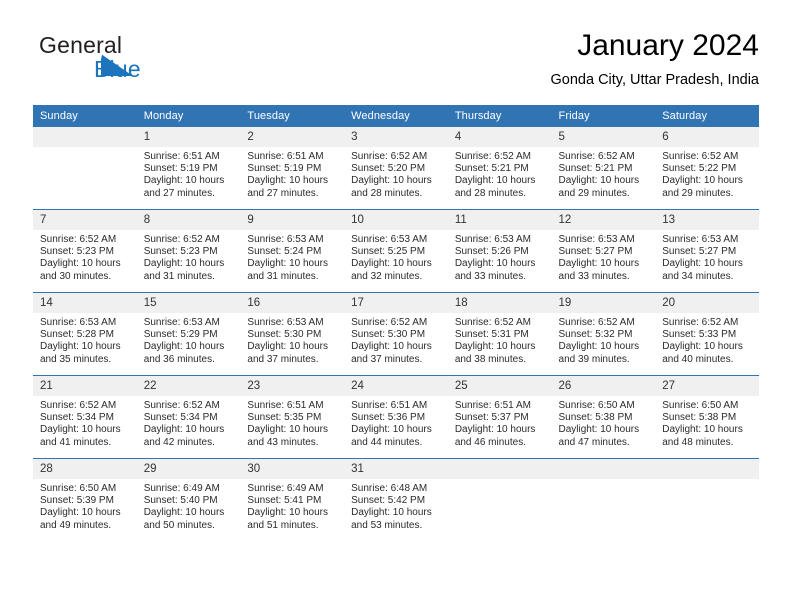  I want to click on day-sunset-text: Sunset: 5:26 PM, so click(491, 252).